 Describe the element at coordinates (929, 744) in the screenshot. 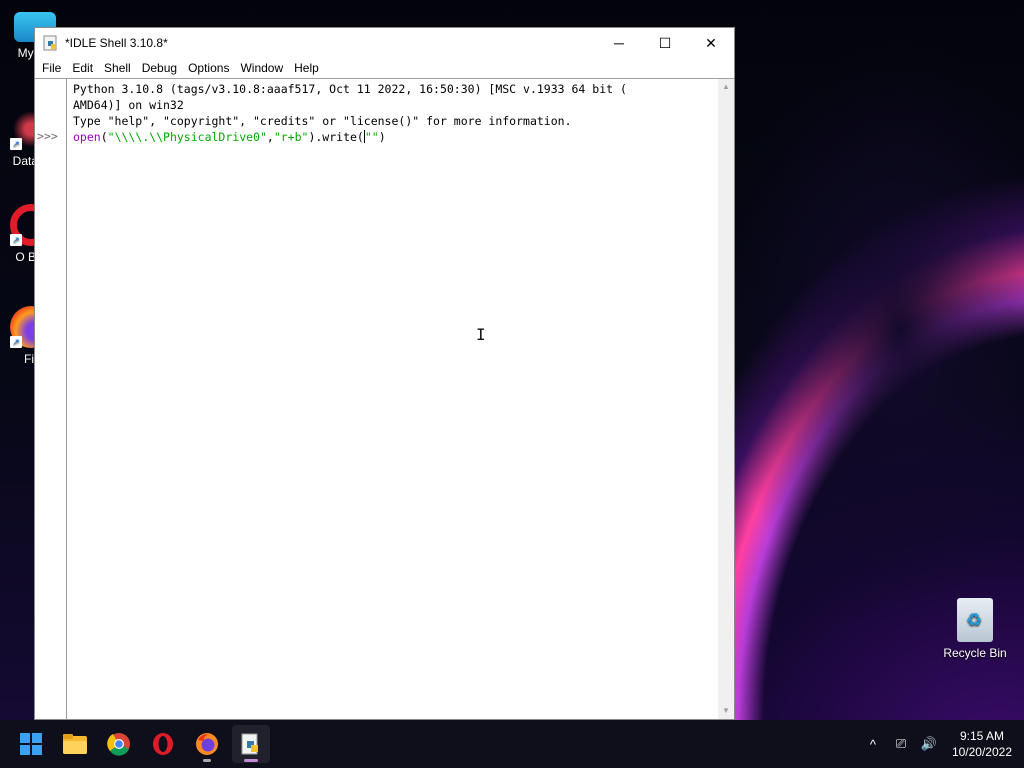

I see `volume-icon: 🔊` at that location.